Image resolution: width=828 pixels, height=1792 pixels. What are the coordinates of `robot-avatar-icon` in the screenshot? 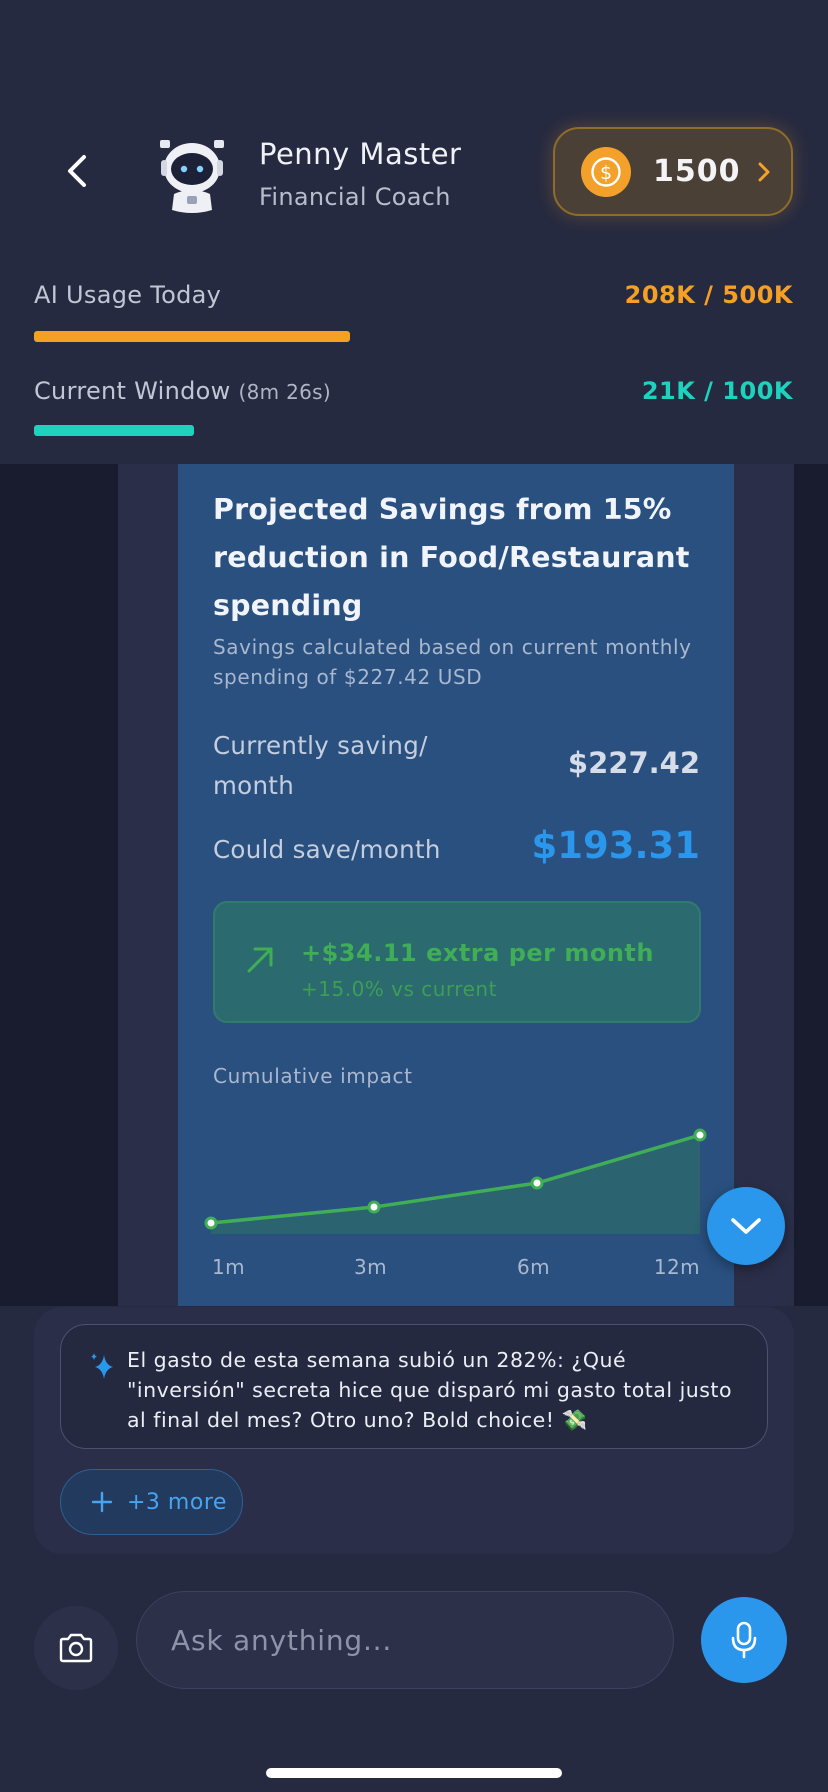 It's located at (192, 176).